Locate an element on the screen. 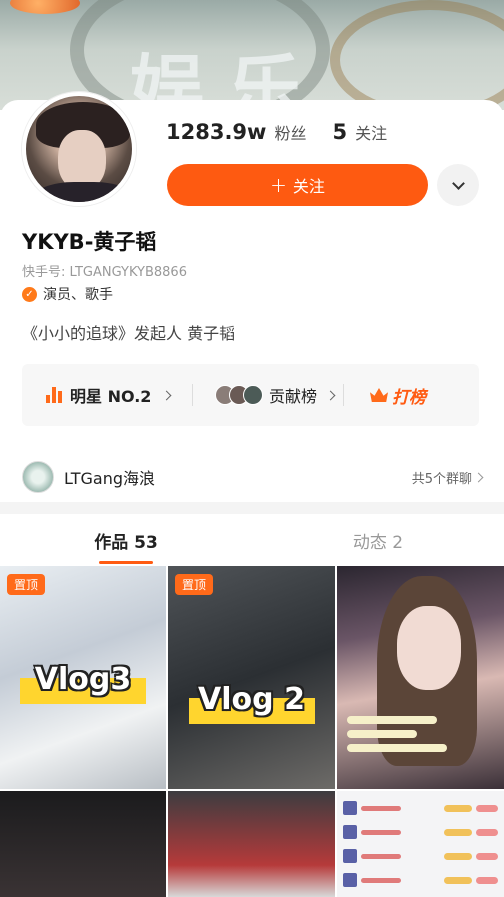  koi-decoration is located at coordinates (45, 7).